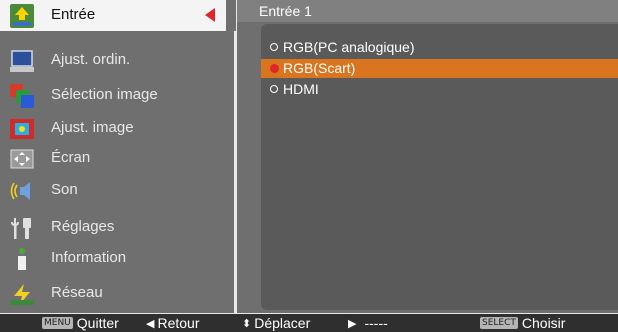 Image resolution: width=618 pixels, height=332 pixels. Describe the element at coordinates (319, 68) in the screenshot. I see `option-label: RGB(Scart)` at that location.